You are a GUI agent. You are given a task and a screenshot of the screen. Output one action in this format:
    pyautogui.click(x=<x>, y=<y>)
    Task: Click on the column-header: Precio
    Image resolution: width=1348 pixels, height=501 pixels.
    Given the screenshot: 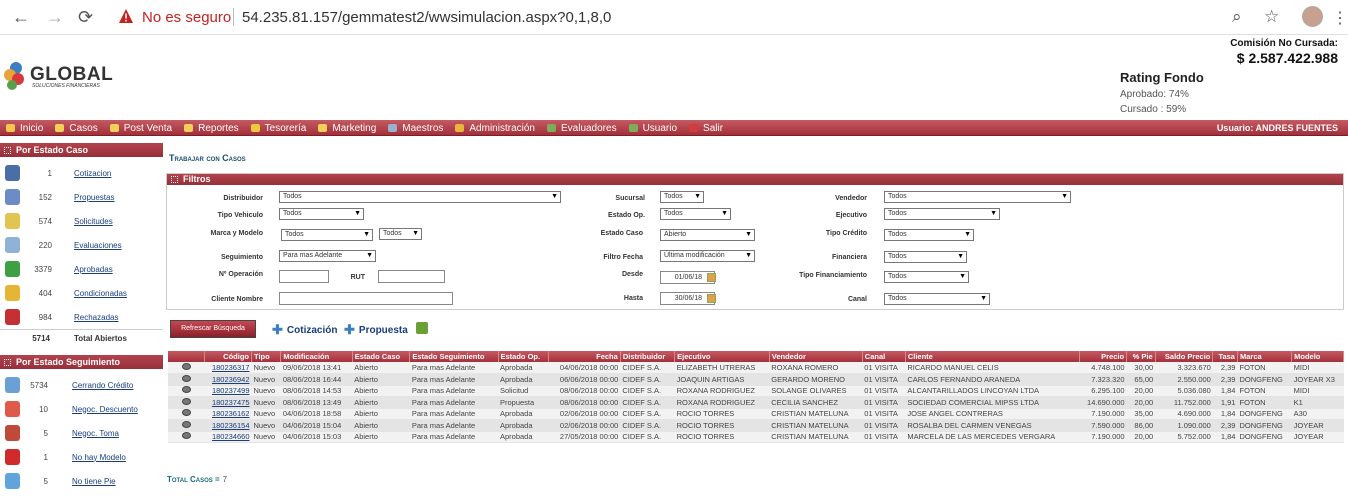 What is the action you would take?
    pyautogui.click(x=1103, y=356)
    